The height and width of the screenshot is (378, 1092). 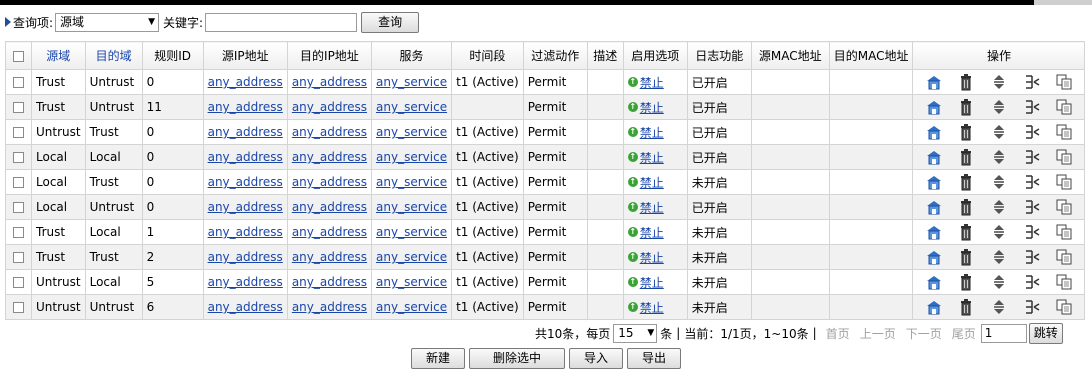 What do you see at coordinates (1003, 333) in the screenshot?
I see `goto-page-input: 1` at bounding box center [1003, 333].